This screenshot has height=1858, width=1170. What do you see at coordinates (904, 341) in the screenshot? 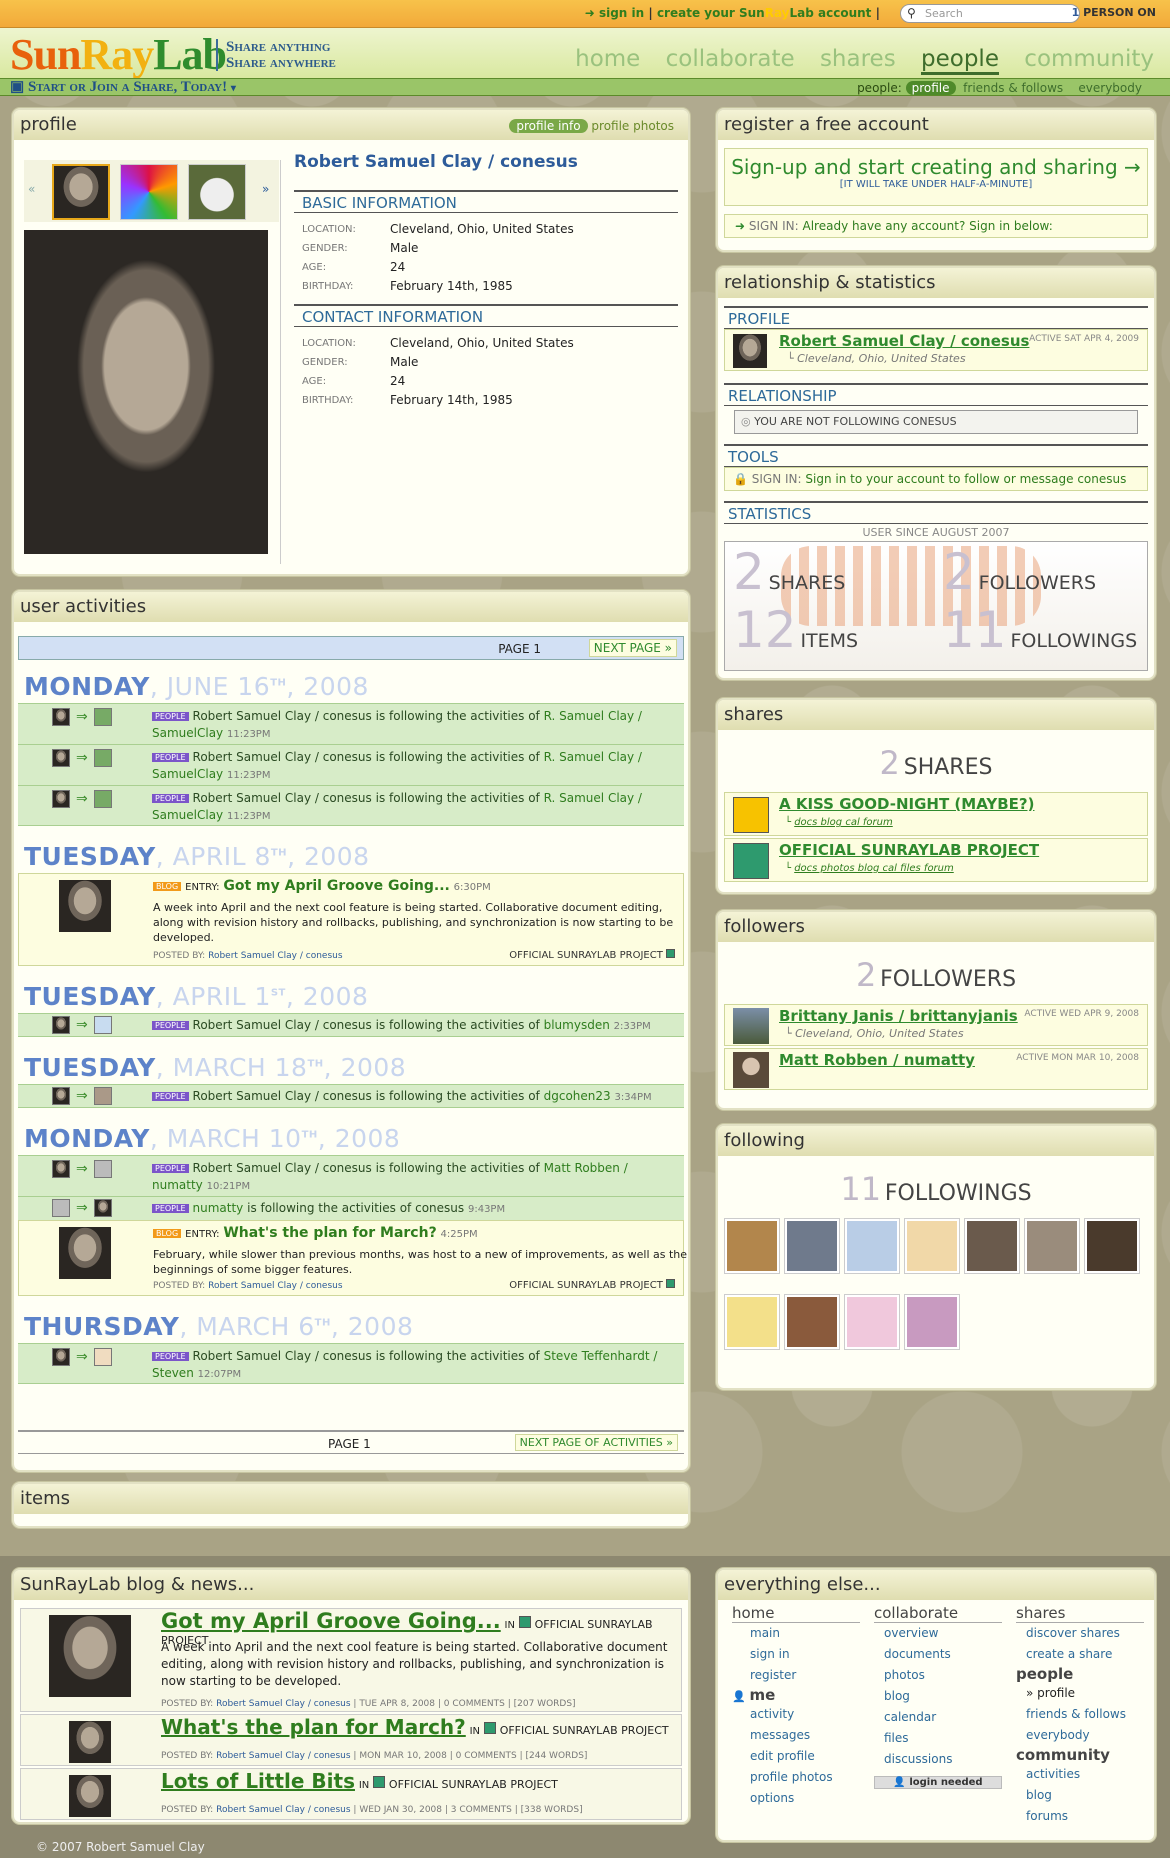
I see `rel-profile-name: Robert Samuel Clay / conesus` at bounding box center [904, 341].